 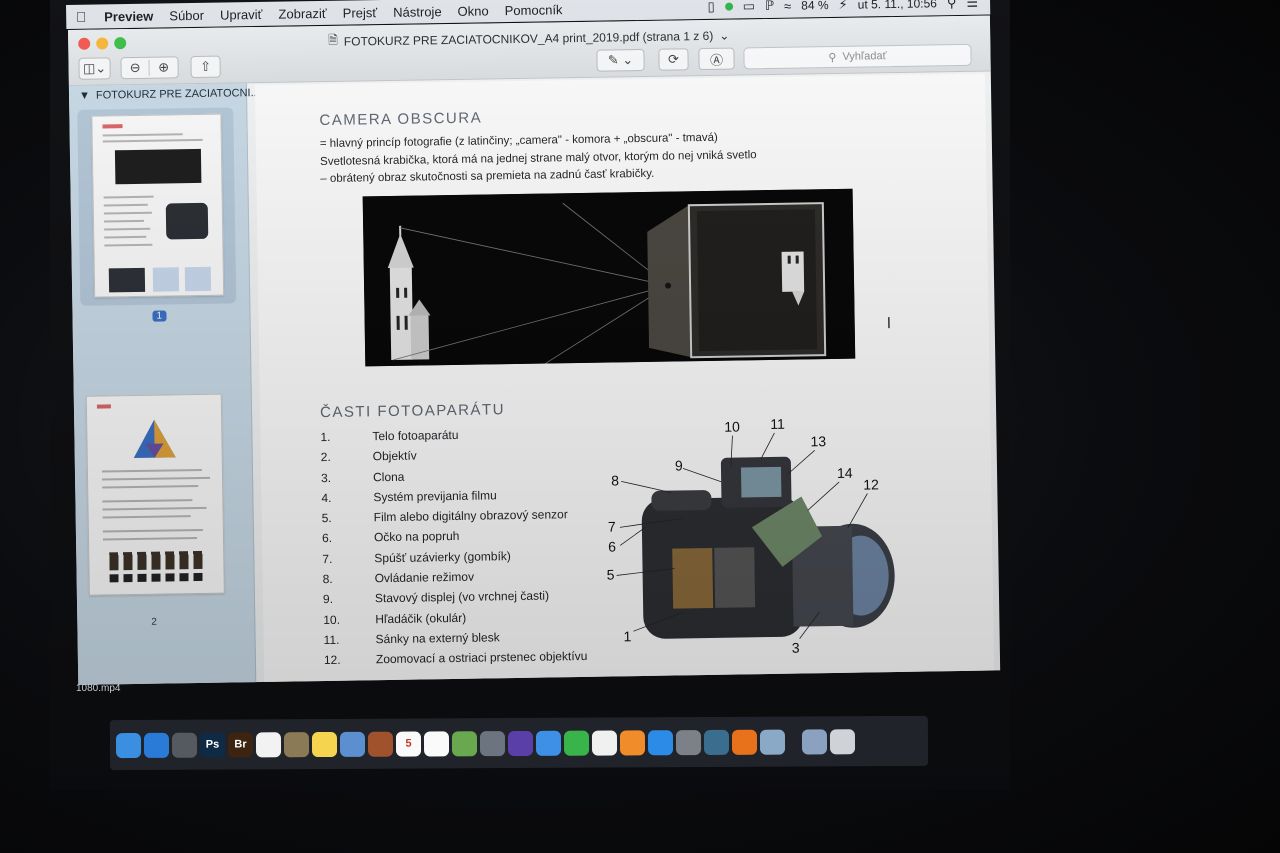 What do you see at coordinates (296, 744) in the screenshot?
I see `preview-icon` at bounding box center [296, 744].